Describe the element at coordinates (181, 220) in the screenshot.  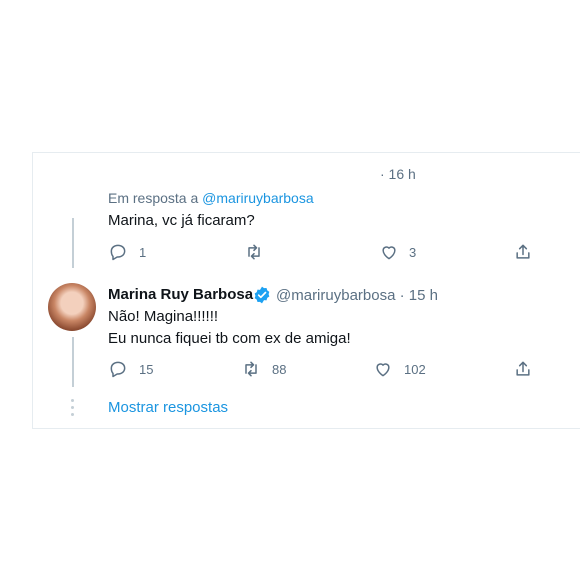
I see `reply-tweet-text: Marina, vc já ficaram?` at that location.